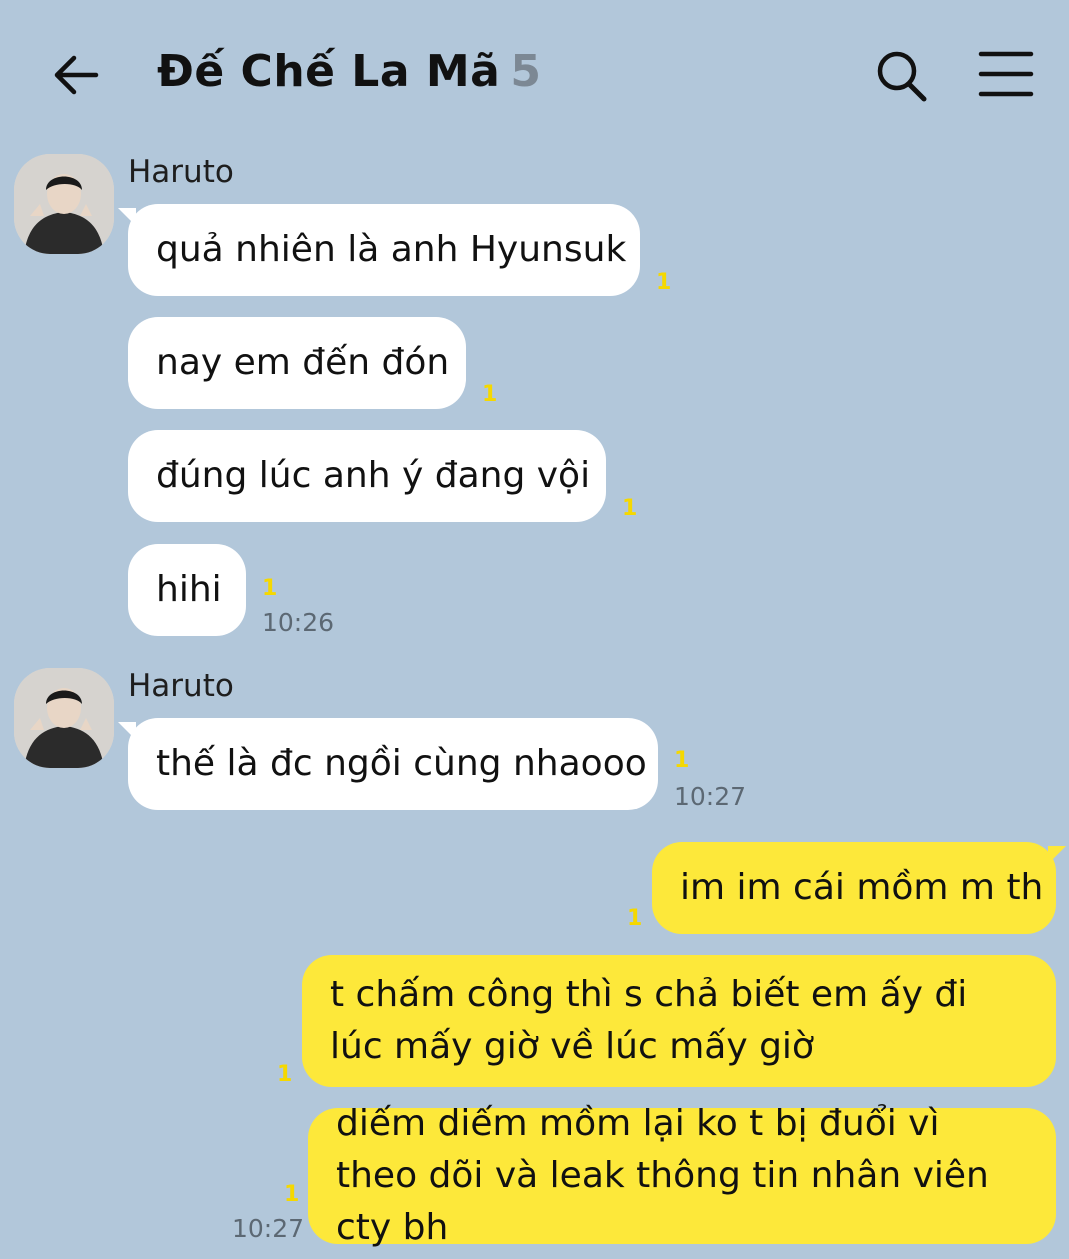 Image resolution: width=1069 pixels, height=1259 pixels. I want to click on menu-button, so click(1006, 74).